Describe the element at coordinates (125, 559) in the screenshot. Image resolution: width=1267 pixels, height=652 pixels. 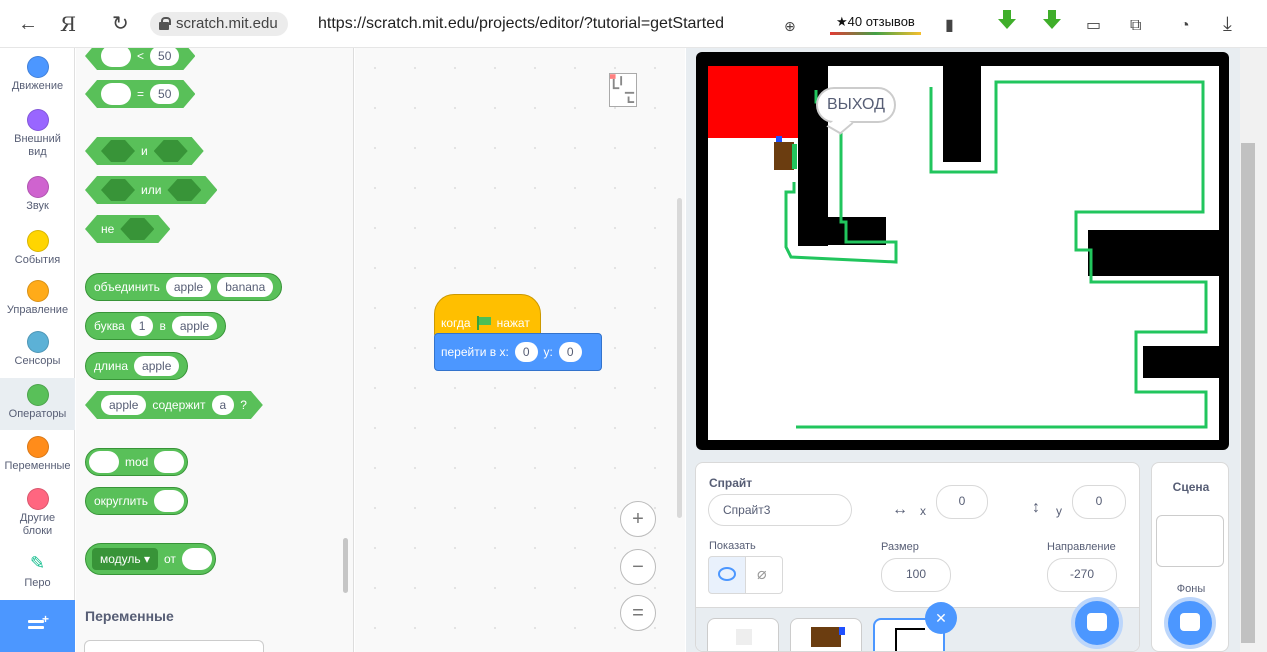
I see `math-function-dropdown: модуль ▾` at that location.